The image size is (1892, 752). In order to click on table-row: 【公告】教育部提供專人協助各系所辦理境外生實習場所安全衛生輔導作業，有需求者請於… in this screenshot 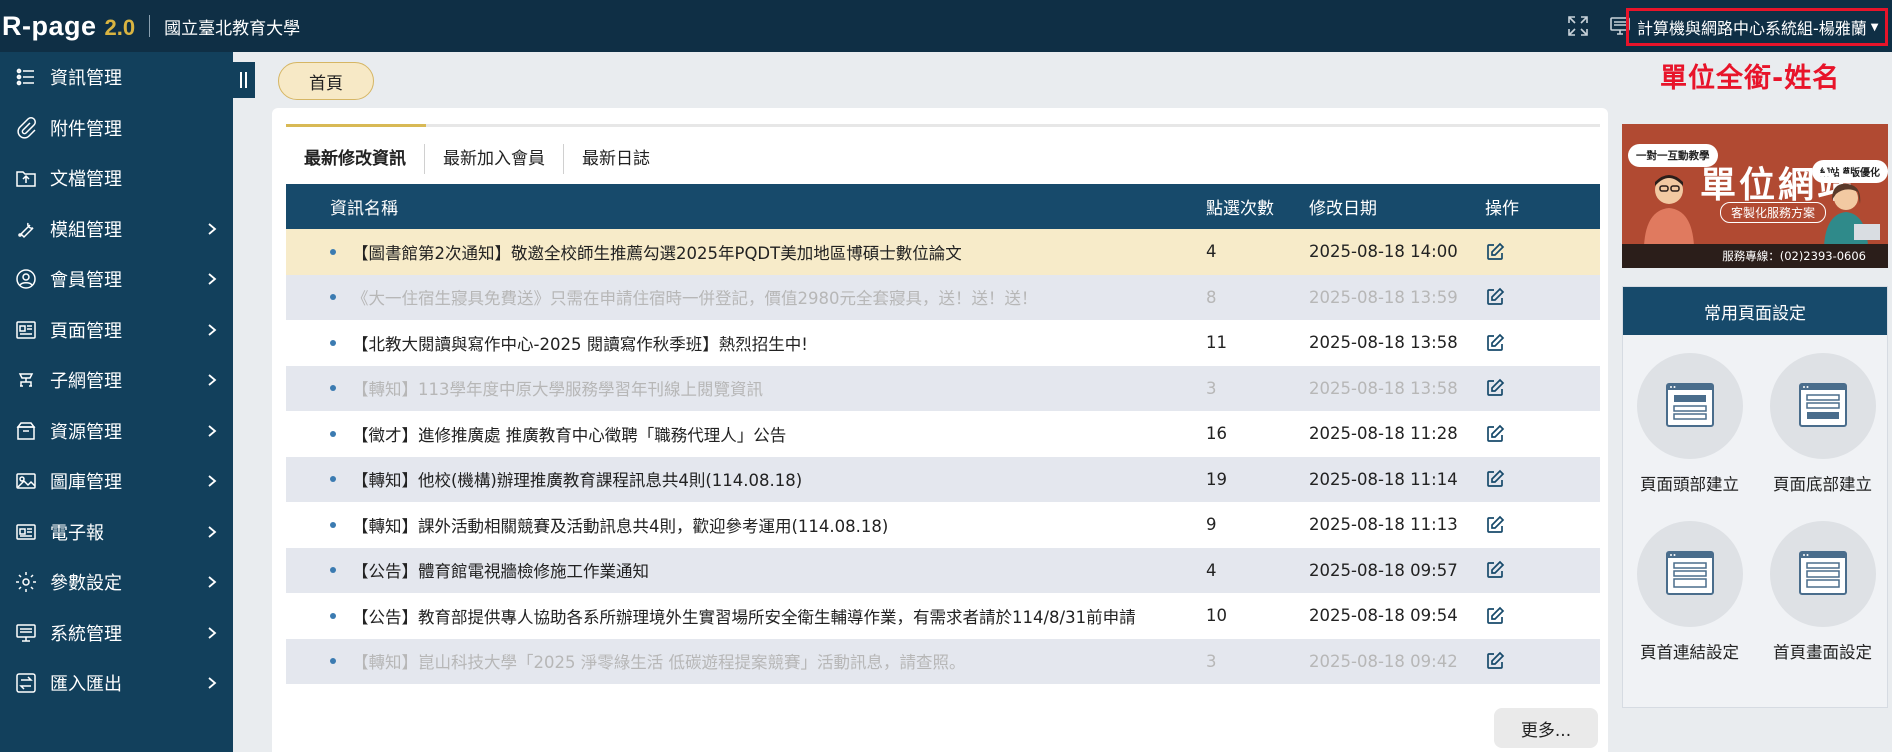, I will do `click(943, 616)`.